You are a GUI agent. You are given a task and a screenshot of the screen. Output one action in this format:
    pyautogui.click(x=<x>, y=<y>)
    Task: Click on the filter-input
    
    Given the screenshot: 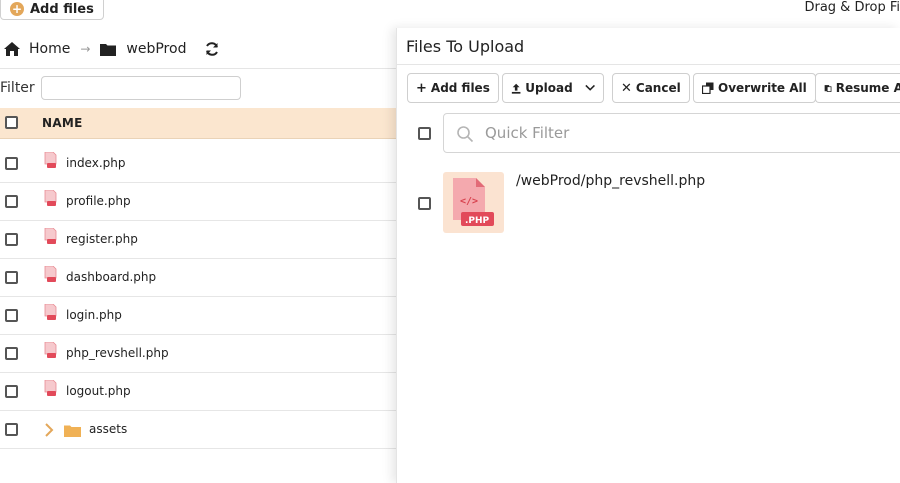 What is the action you would take?
    pyautogui.click(x=141, y=88)
    